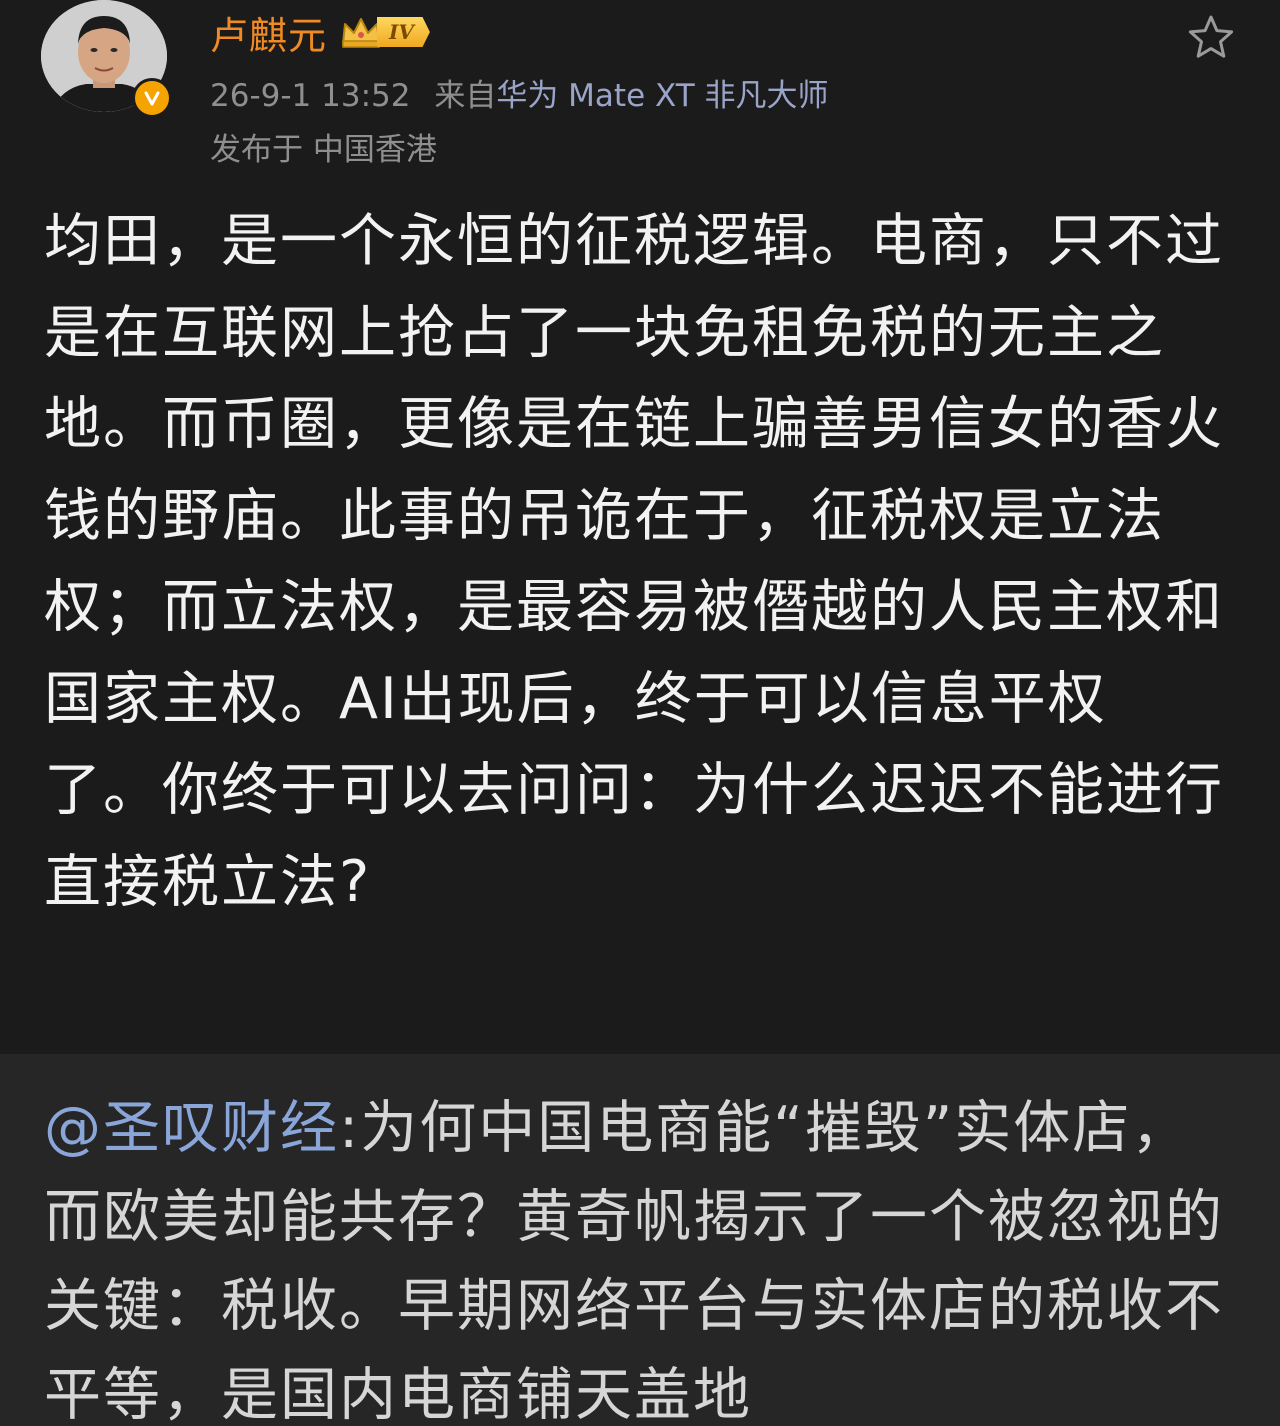  I want to click on username: 卢麒元, so click(268, 32).